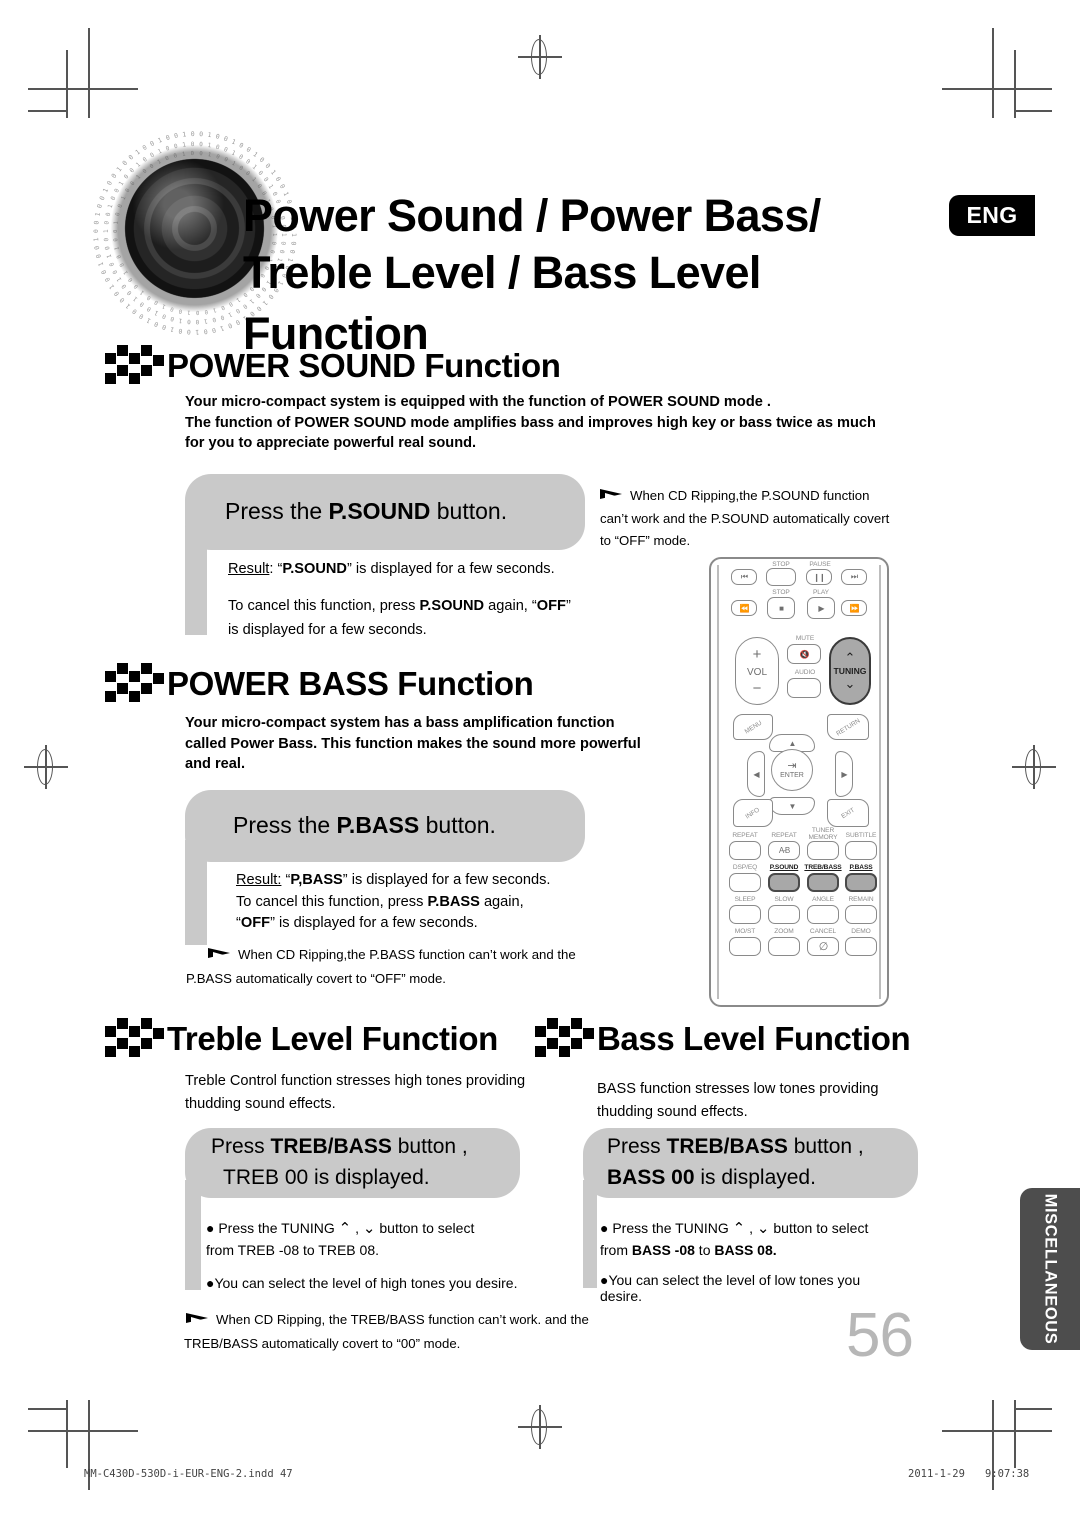 This screenshot has width=1080, height=1527. Describe the element at coordinates (744, 577) in the screenshot. I see `remote-button-prev: ⏮` at that location.